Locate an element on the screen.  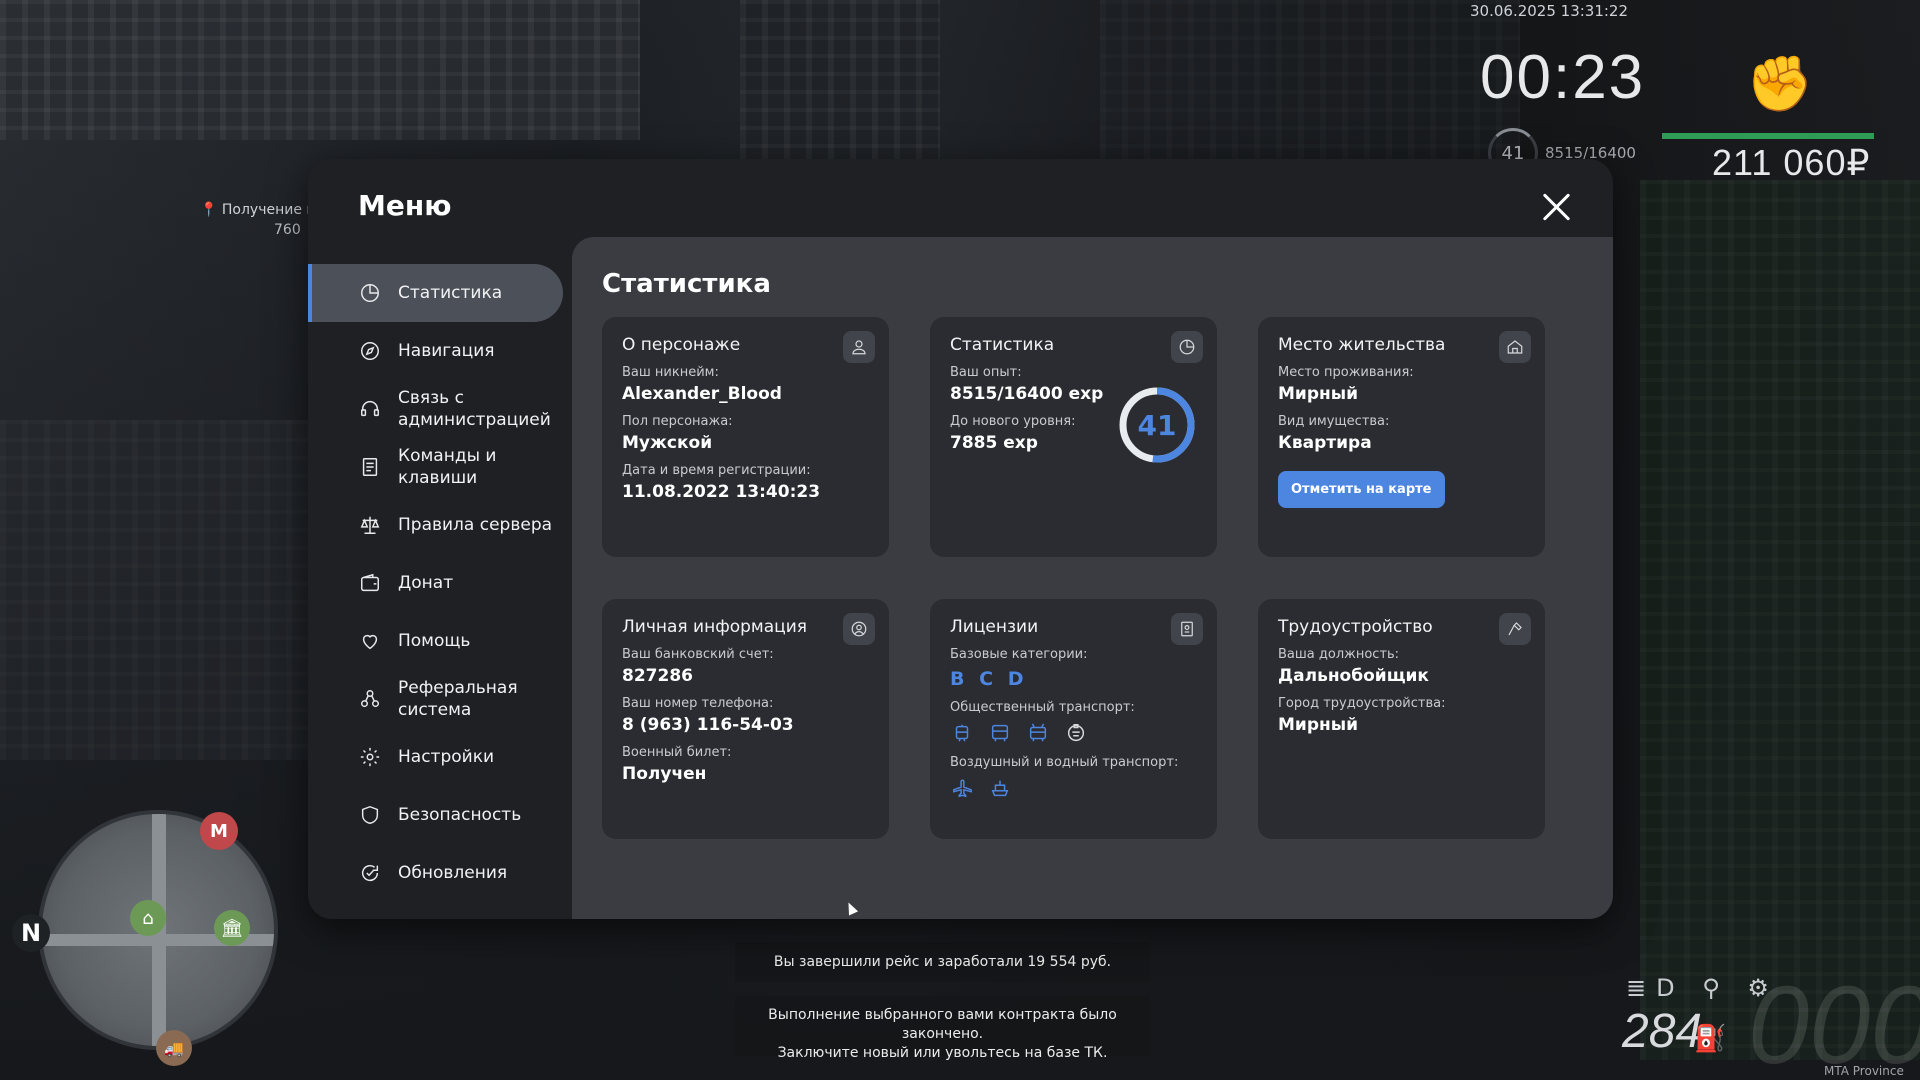
task-title: Получение к is located at coordinates (268, 210).